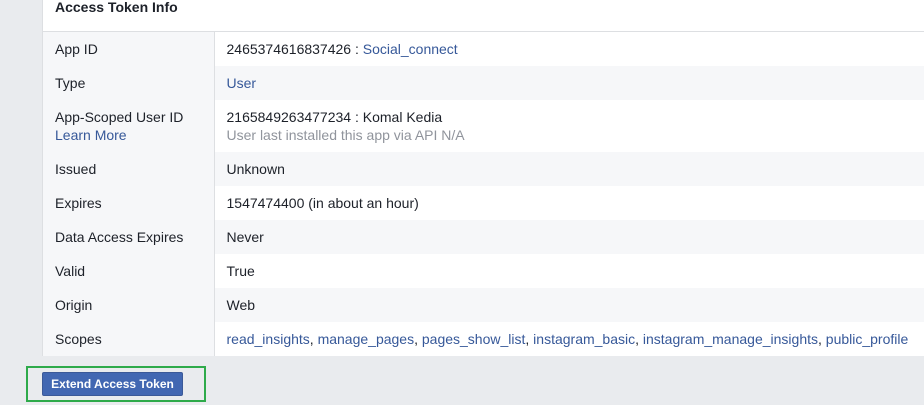  I want to click on scope-link: public_profile, so click(867, 339).